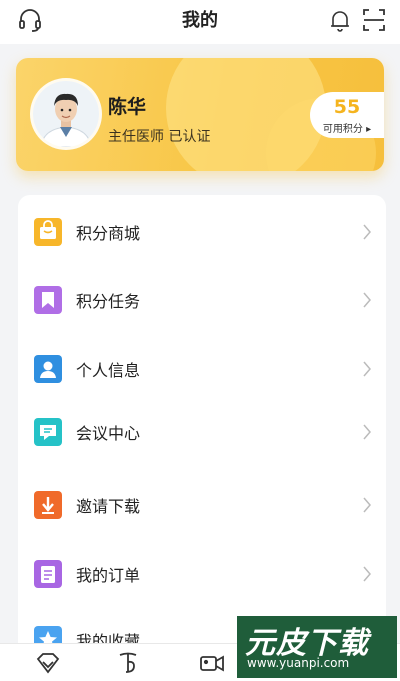 This screenshot has width=400, height=681. What do you see at coordinates (48, 300) in the screenshot?
I see `bookmark-icon` at bounding box center [48, 300].